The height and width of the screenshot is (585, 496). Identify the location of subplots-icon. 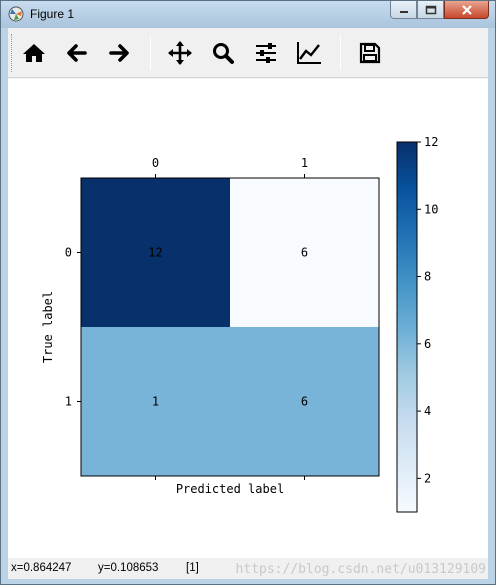
(266, 53).